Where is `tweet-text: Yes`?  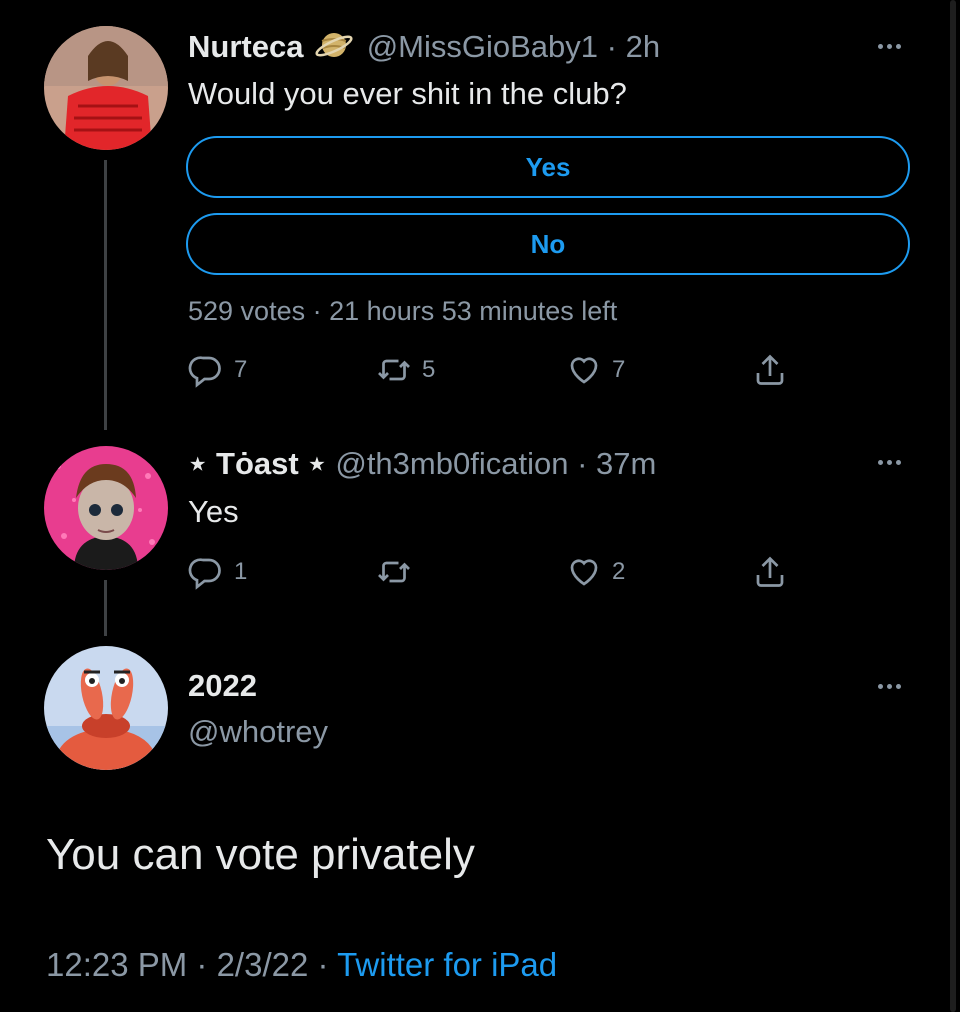
tweet-text: Yes is located at coordinates (213, 511).